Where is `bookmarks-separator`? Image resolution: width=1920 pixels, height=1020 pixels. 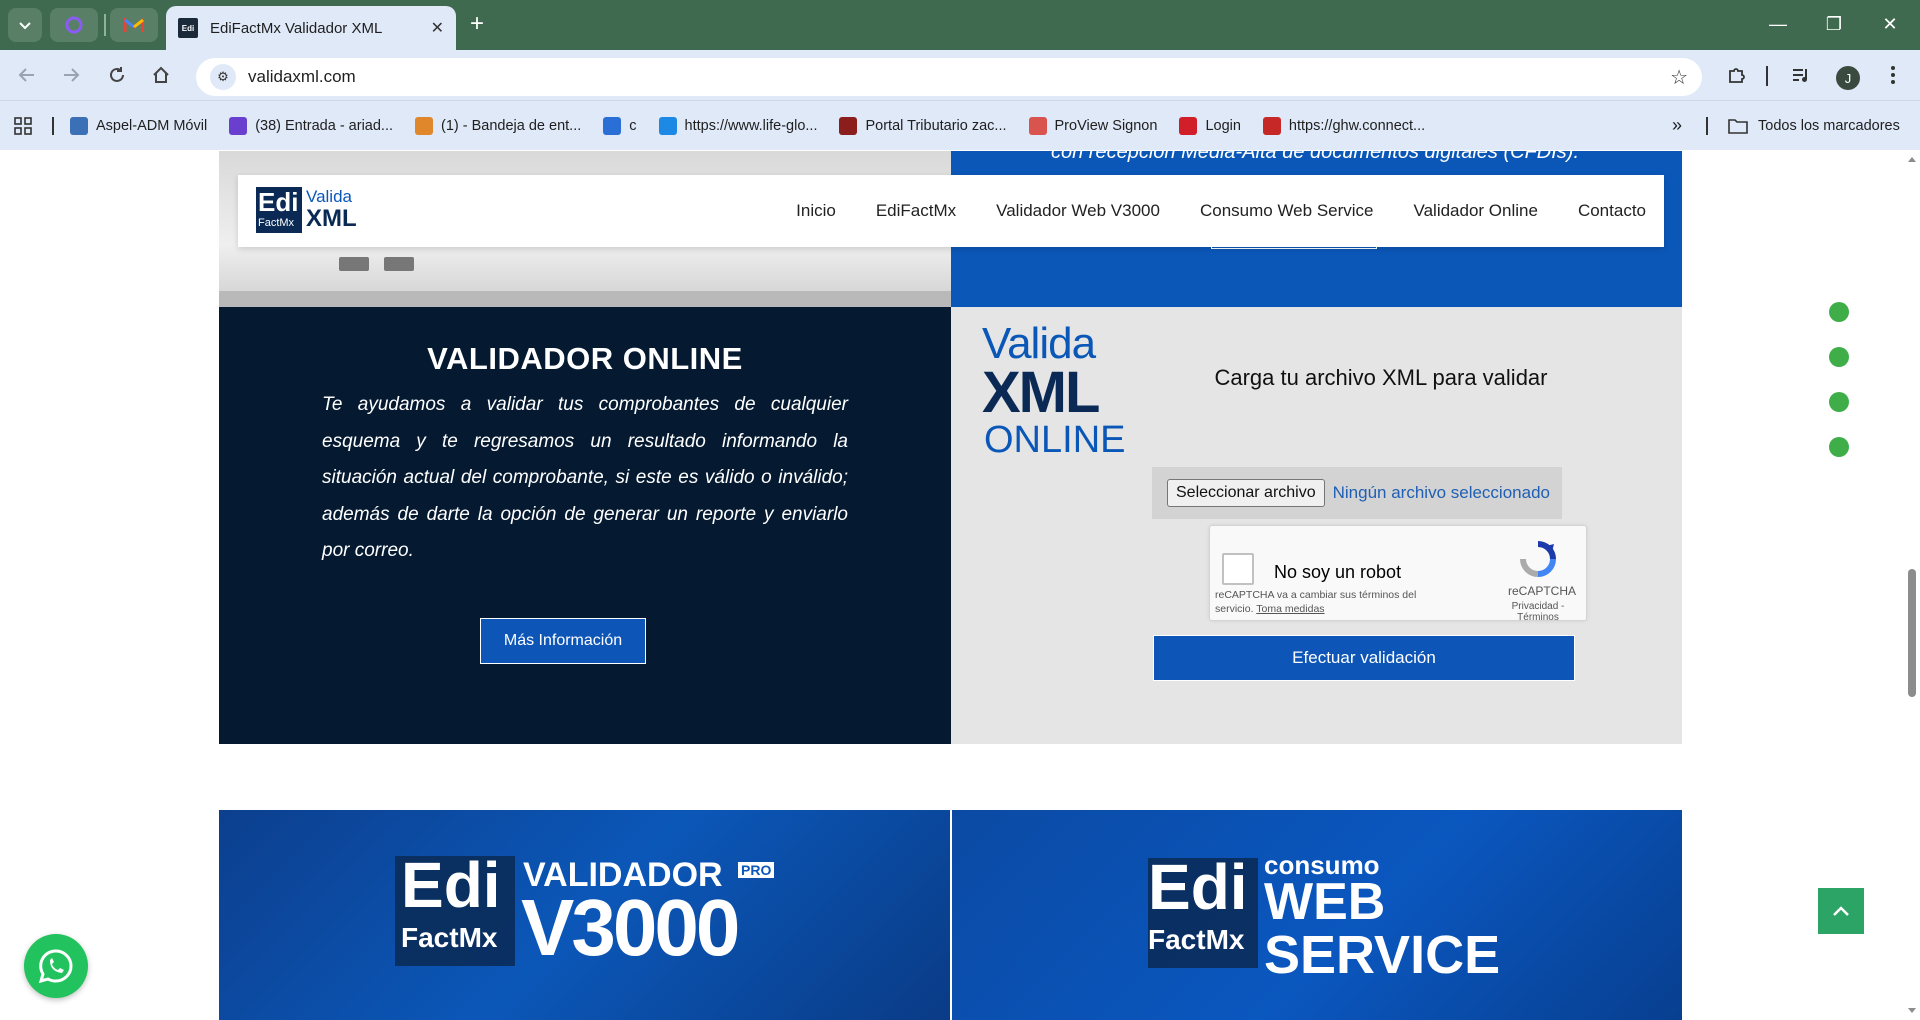 bookmarks-separator is located at coordinates (53, 126).